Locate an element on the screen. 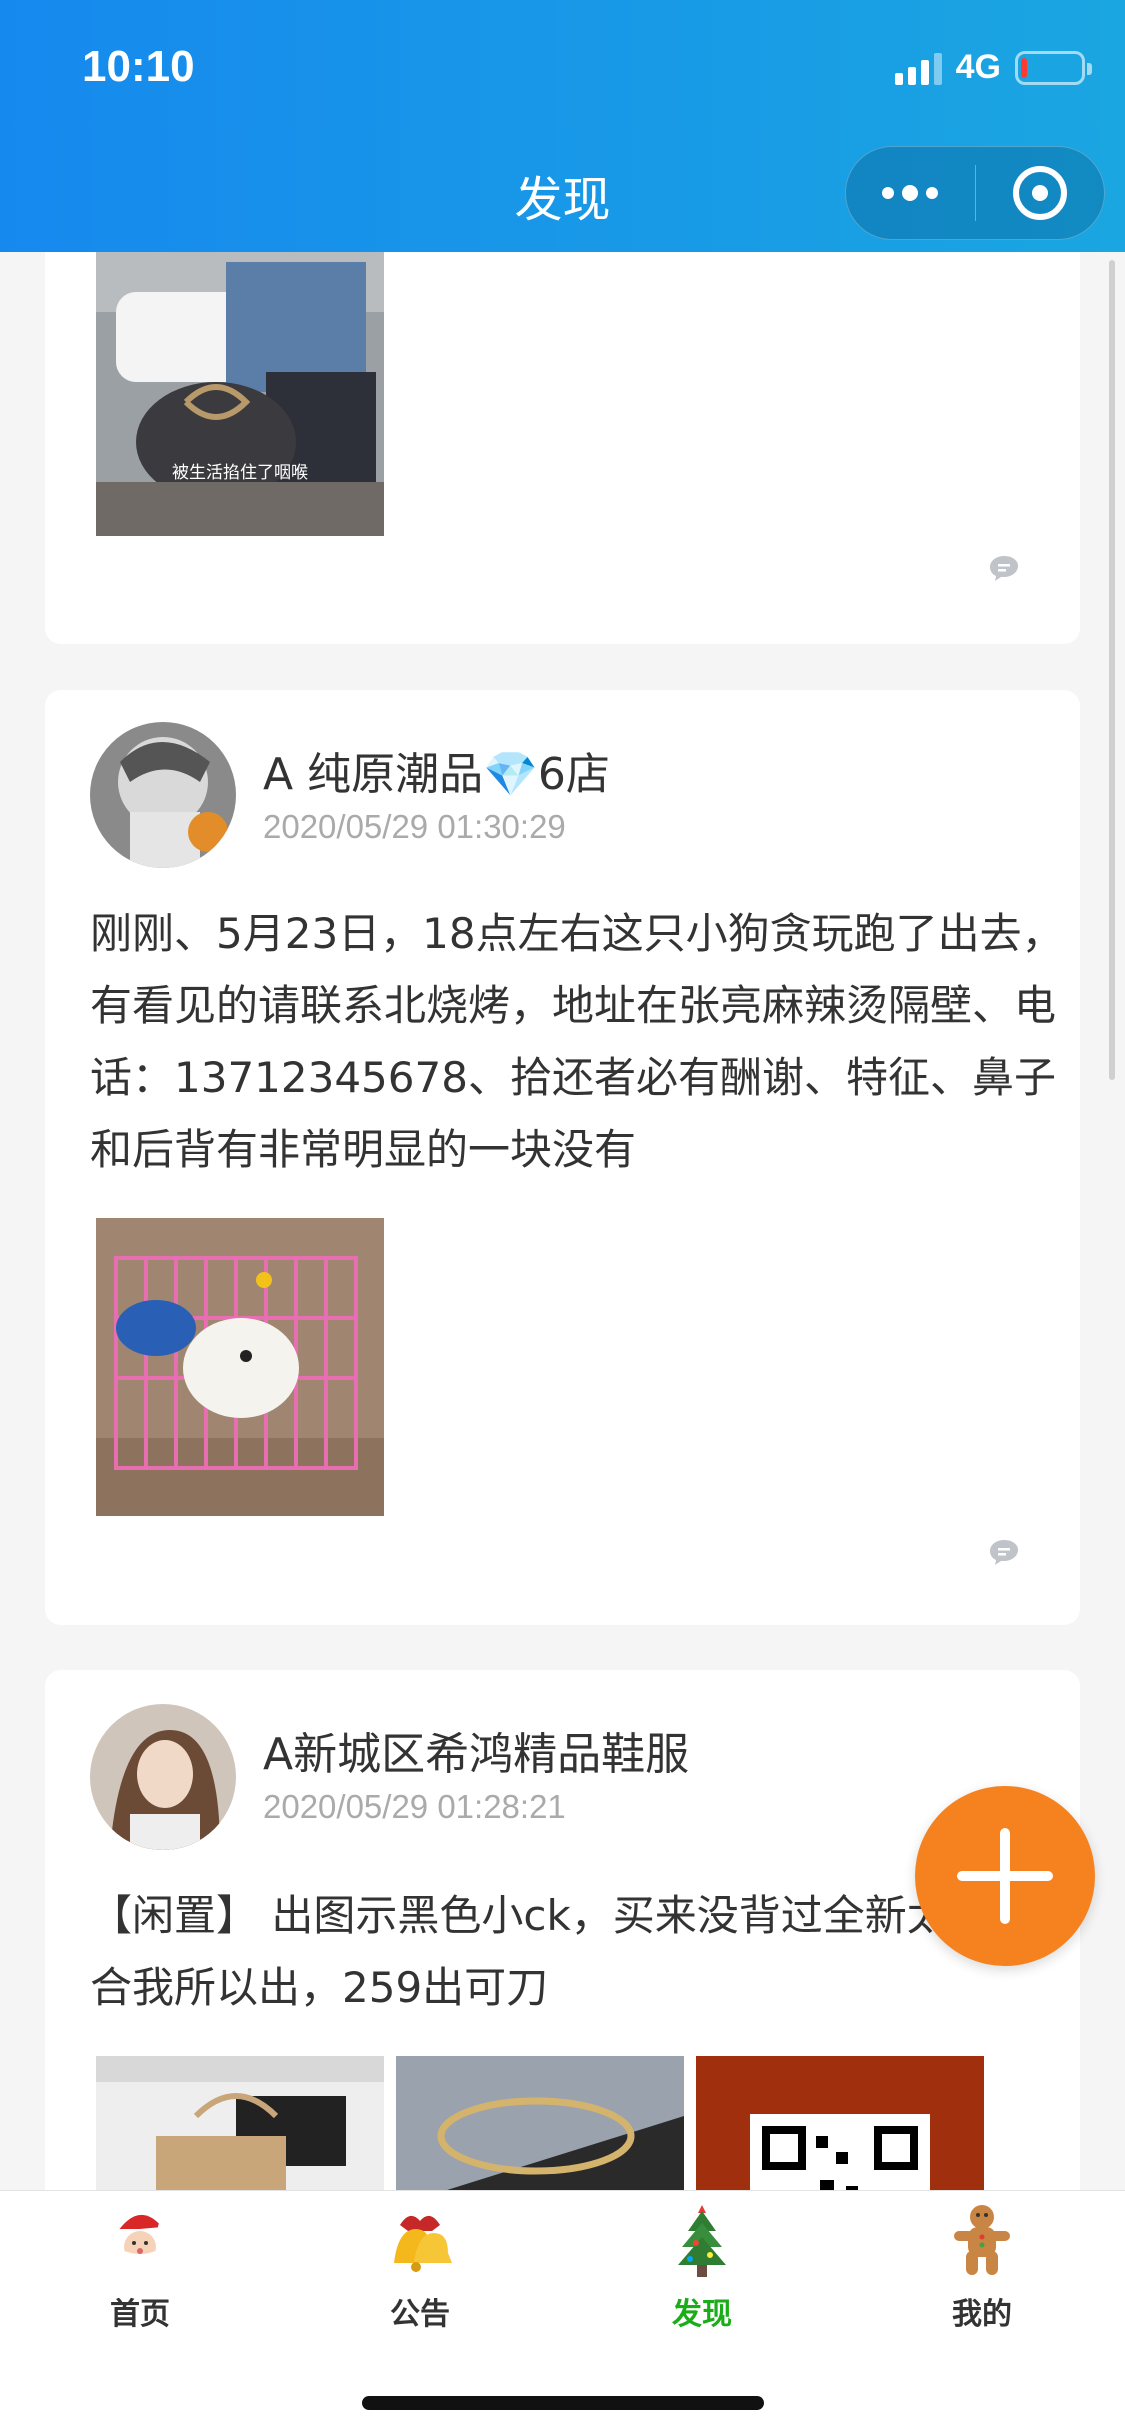 This screenshot has width=1125, height=2436. status-time: 10:10 is located at coordinates (138, 66).